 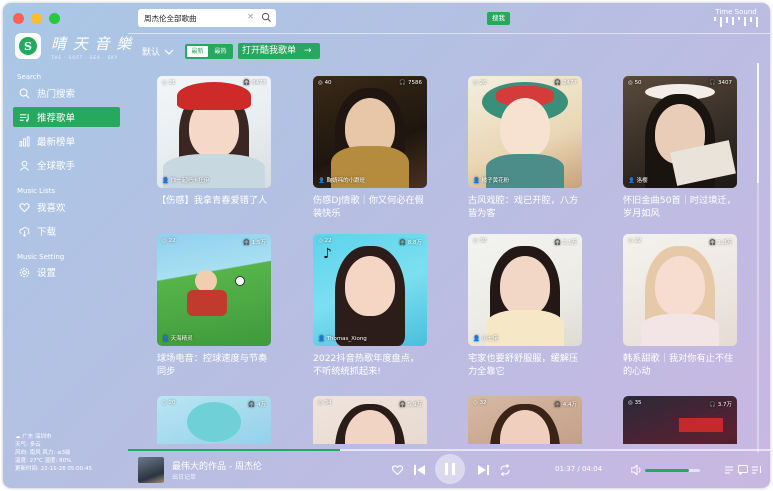 I want to click on playlist-icon, so click(x=24, y=117).